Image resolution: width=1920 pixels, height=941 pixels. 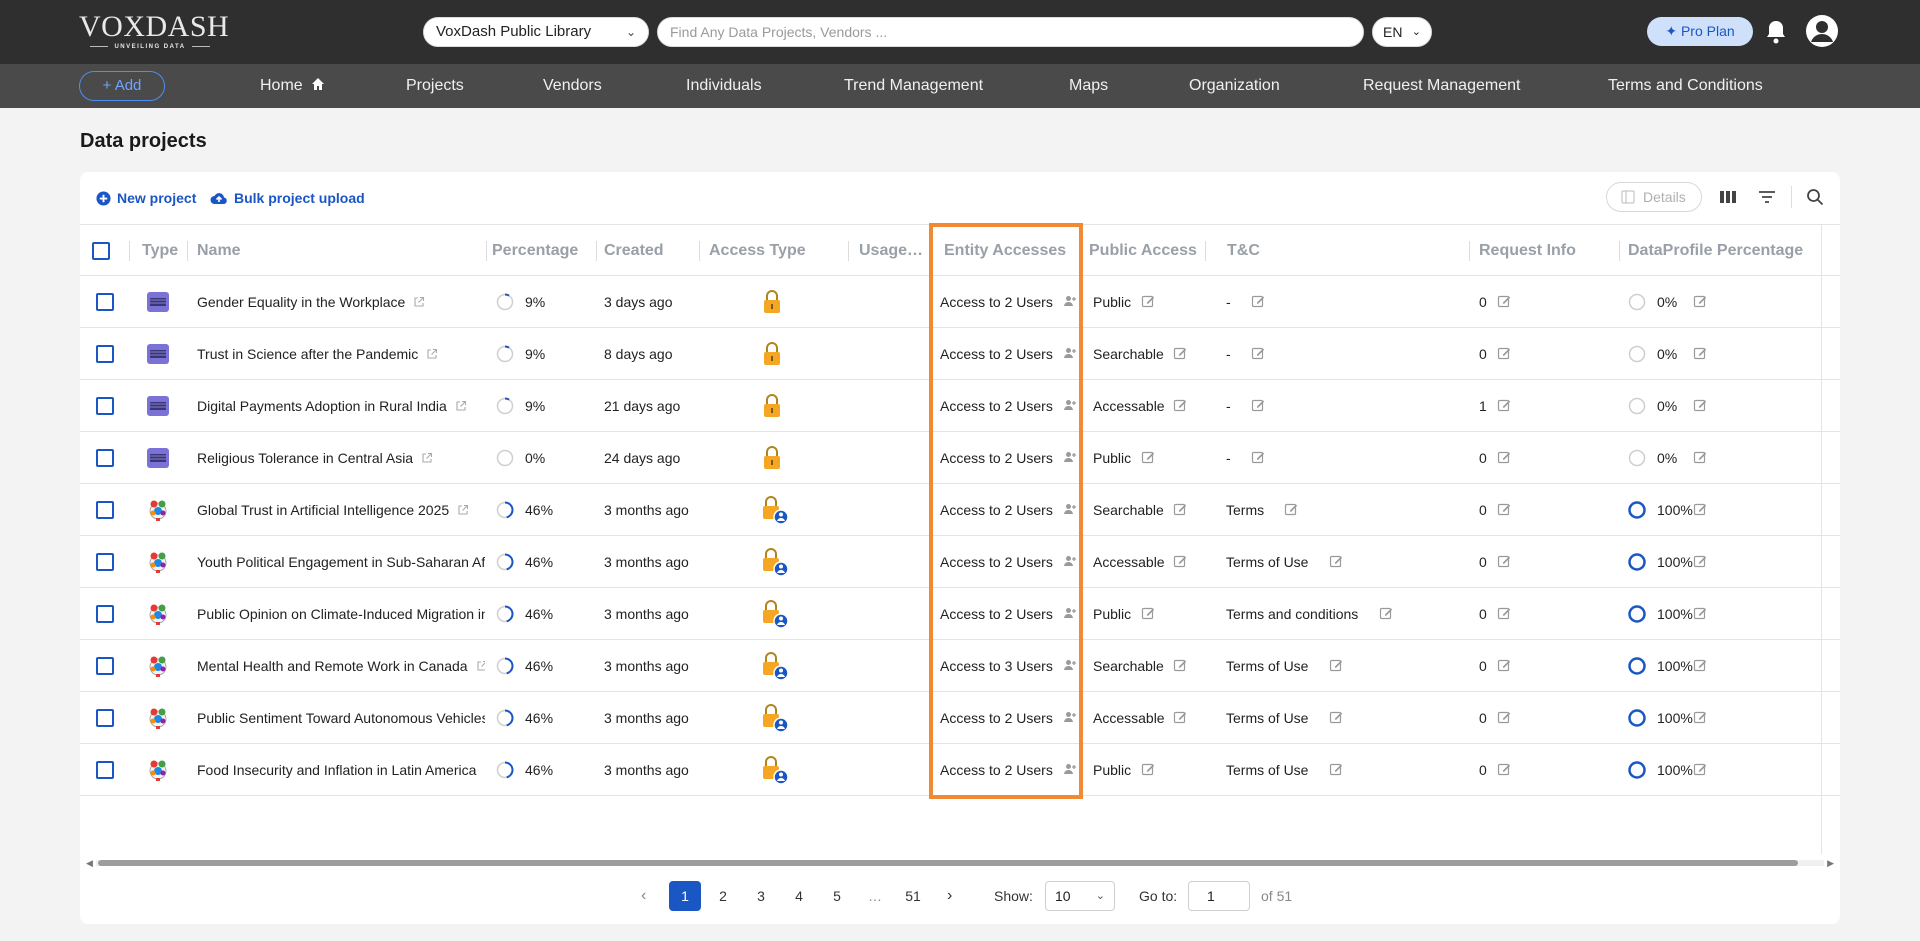 I want to click on columns-icon, so click(x=1728, y=197).